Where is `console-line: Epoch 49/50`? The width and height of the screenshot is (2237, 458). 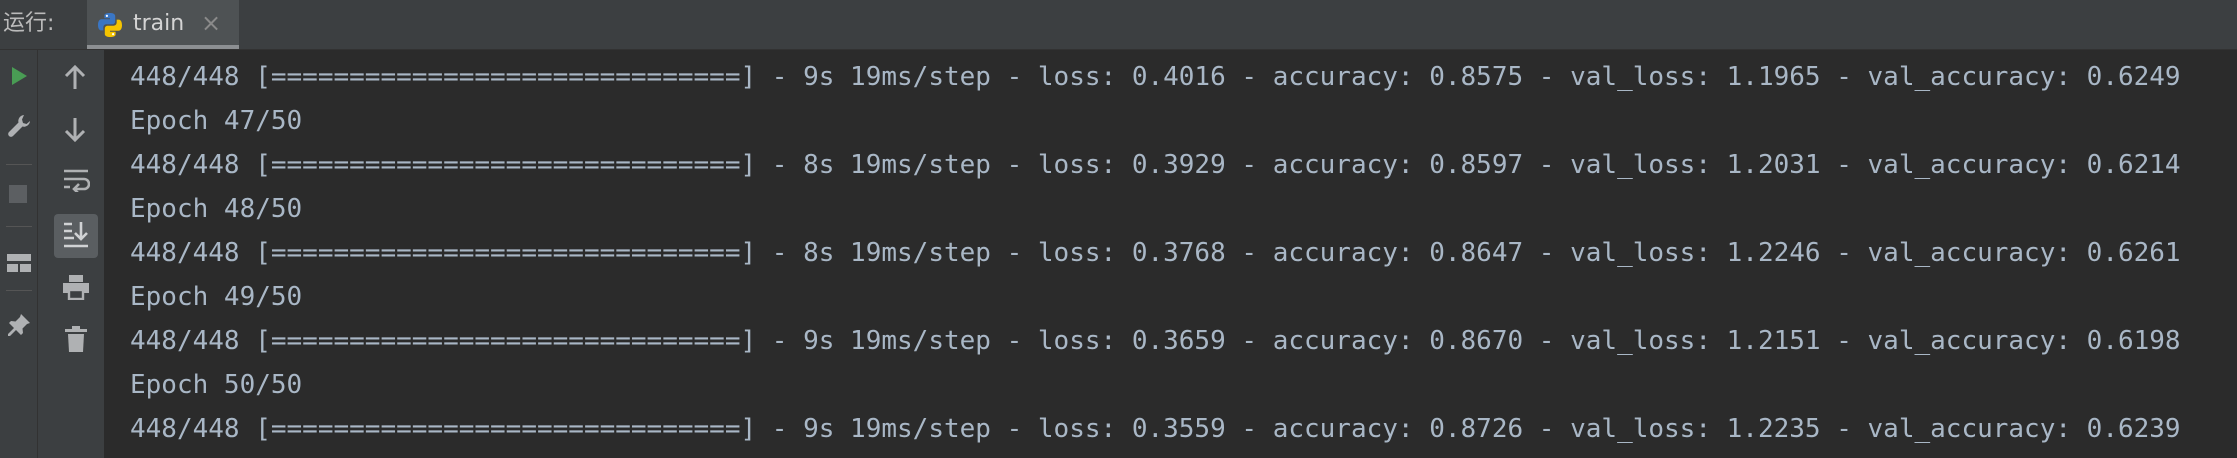
console-line: Epoch 49/50 is located at coordinates (216, 297).